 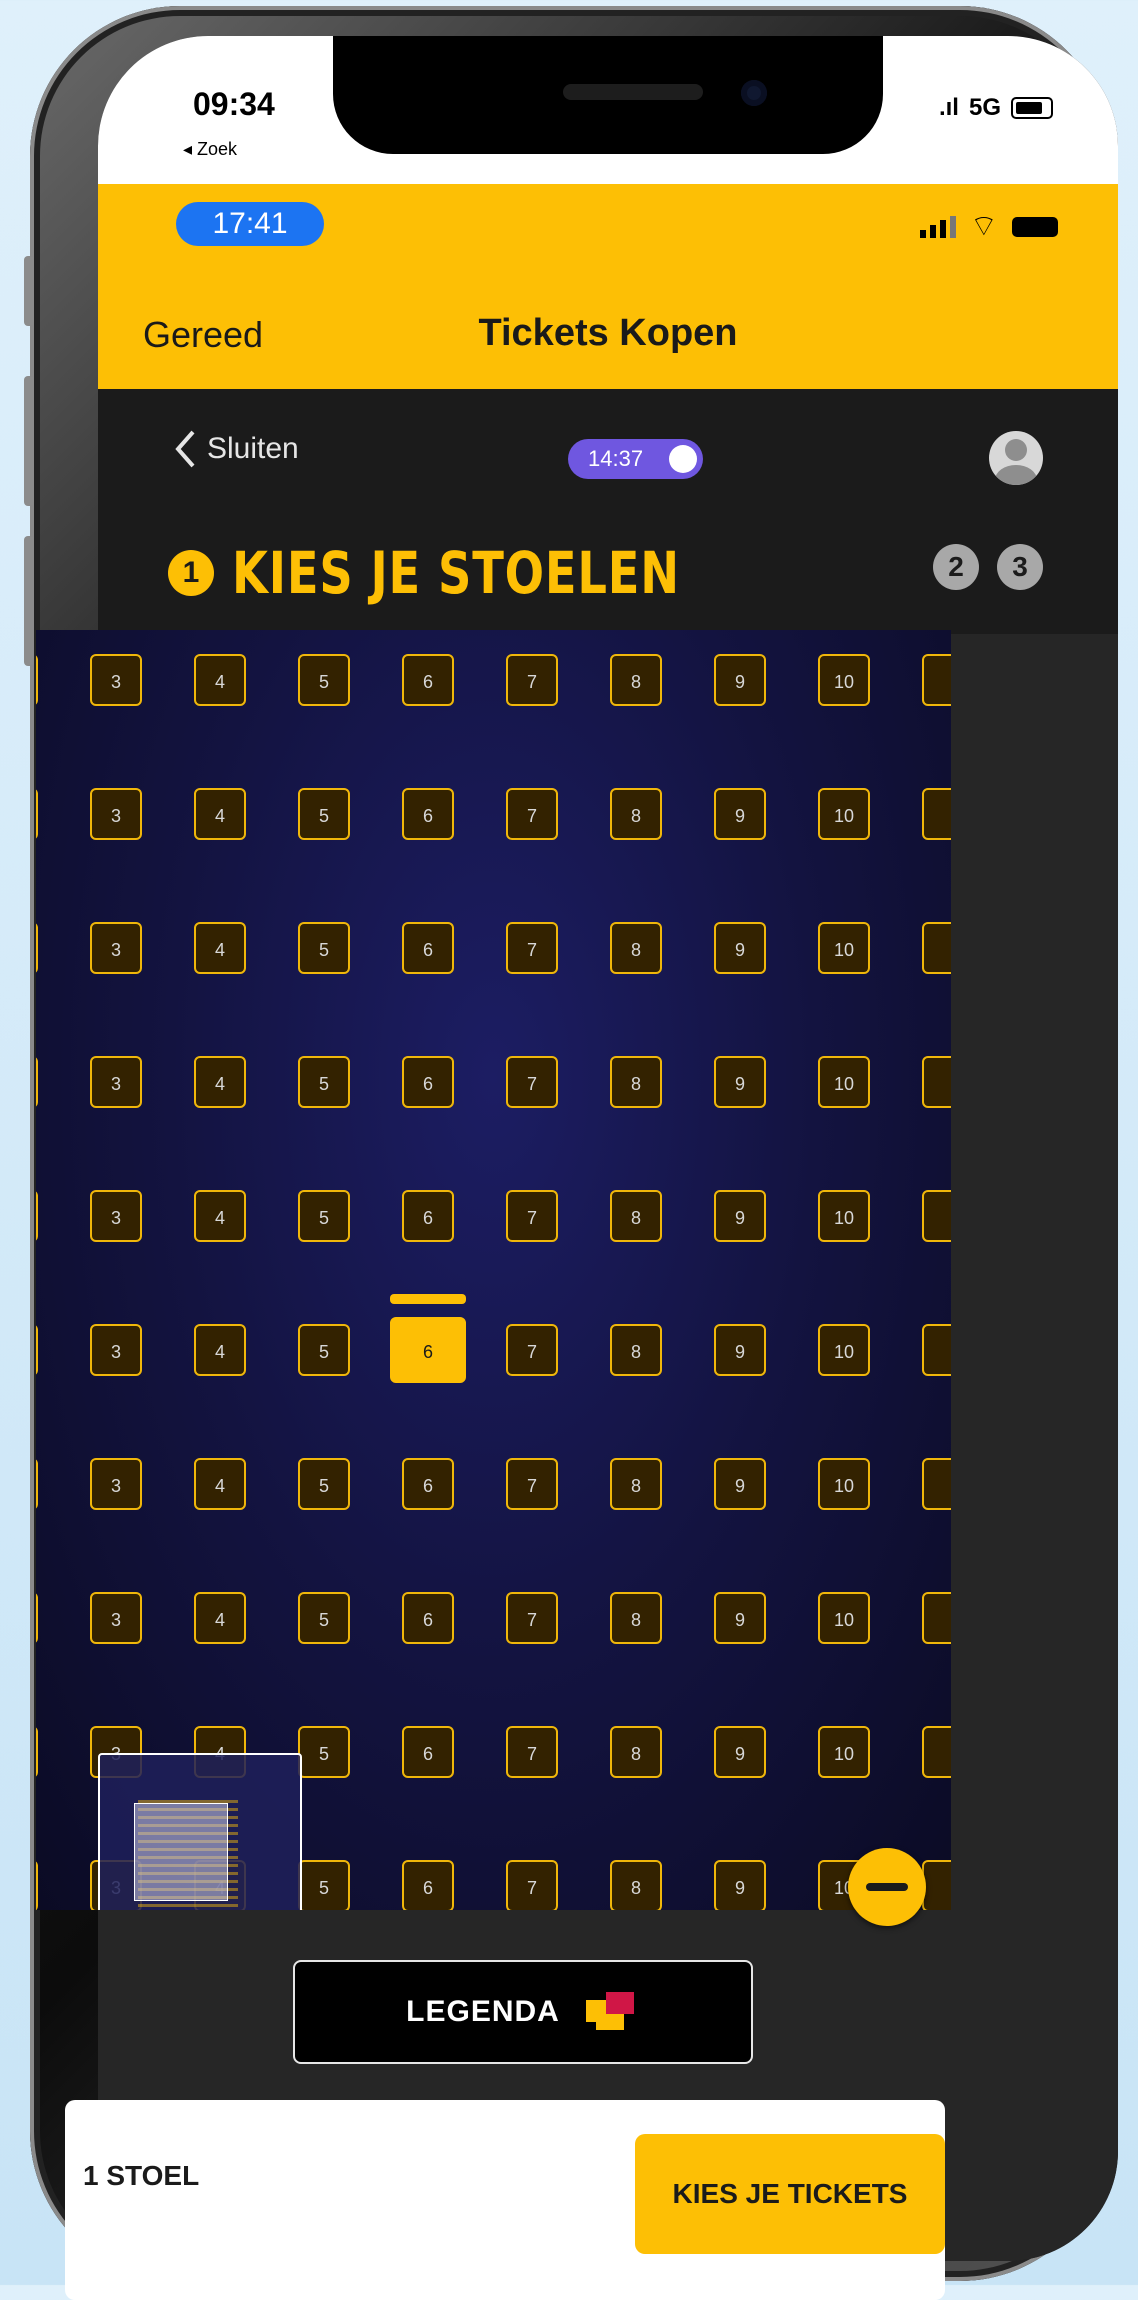 What do you see at coordinates (210, 149) in the screenshot?
I see `back-to-app-link: ◂ Zoek` at bounding box center [210, 149].